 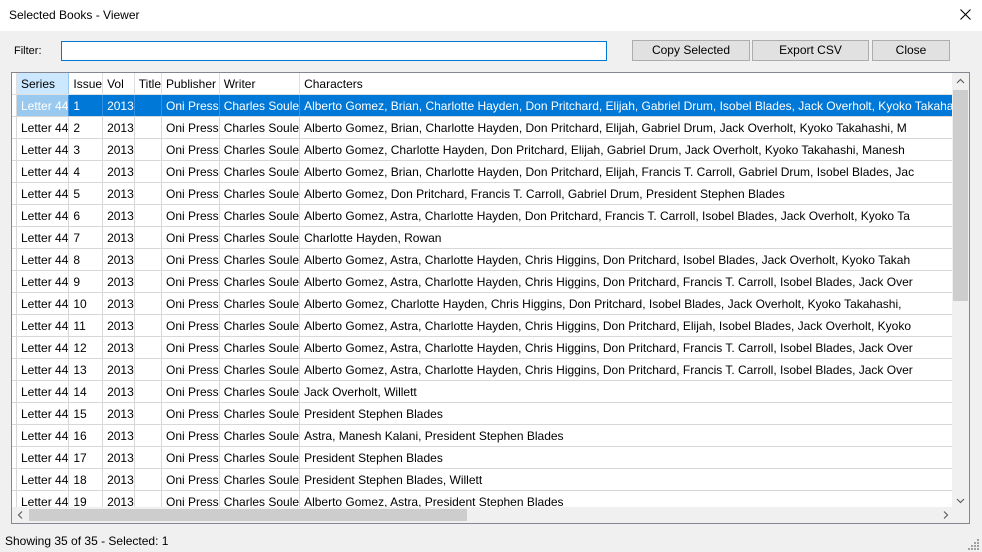 I want to click on cell-issue: 11, so click(x=86, y=325).